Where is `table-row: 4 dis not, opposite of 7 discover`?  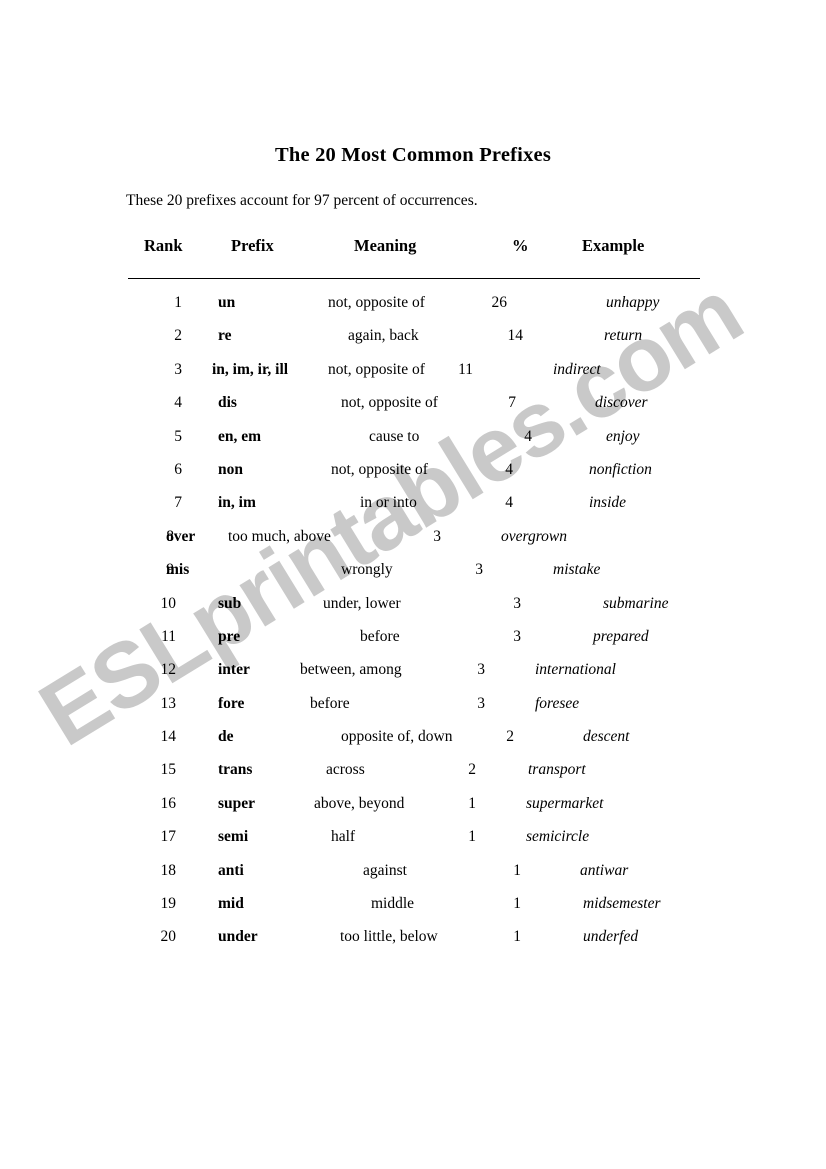
table-row: 4 dis not, opposite of 7 discover is located at coordinates (414, 410).